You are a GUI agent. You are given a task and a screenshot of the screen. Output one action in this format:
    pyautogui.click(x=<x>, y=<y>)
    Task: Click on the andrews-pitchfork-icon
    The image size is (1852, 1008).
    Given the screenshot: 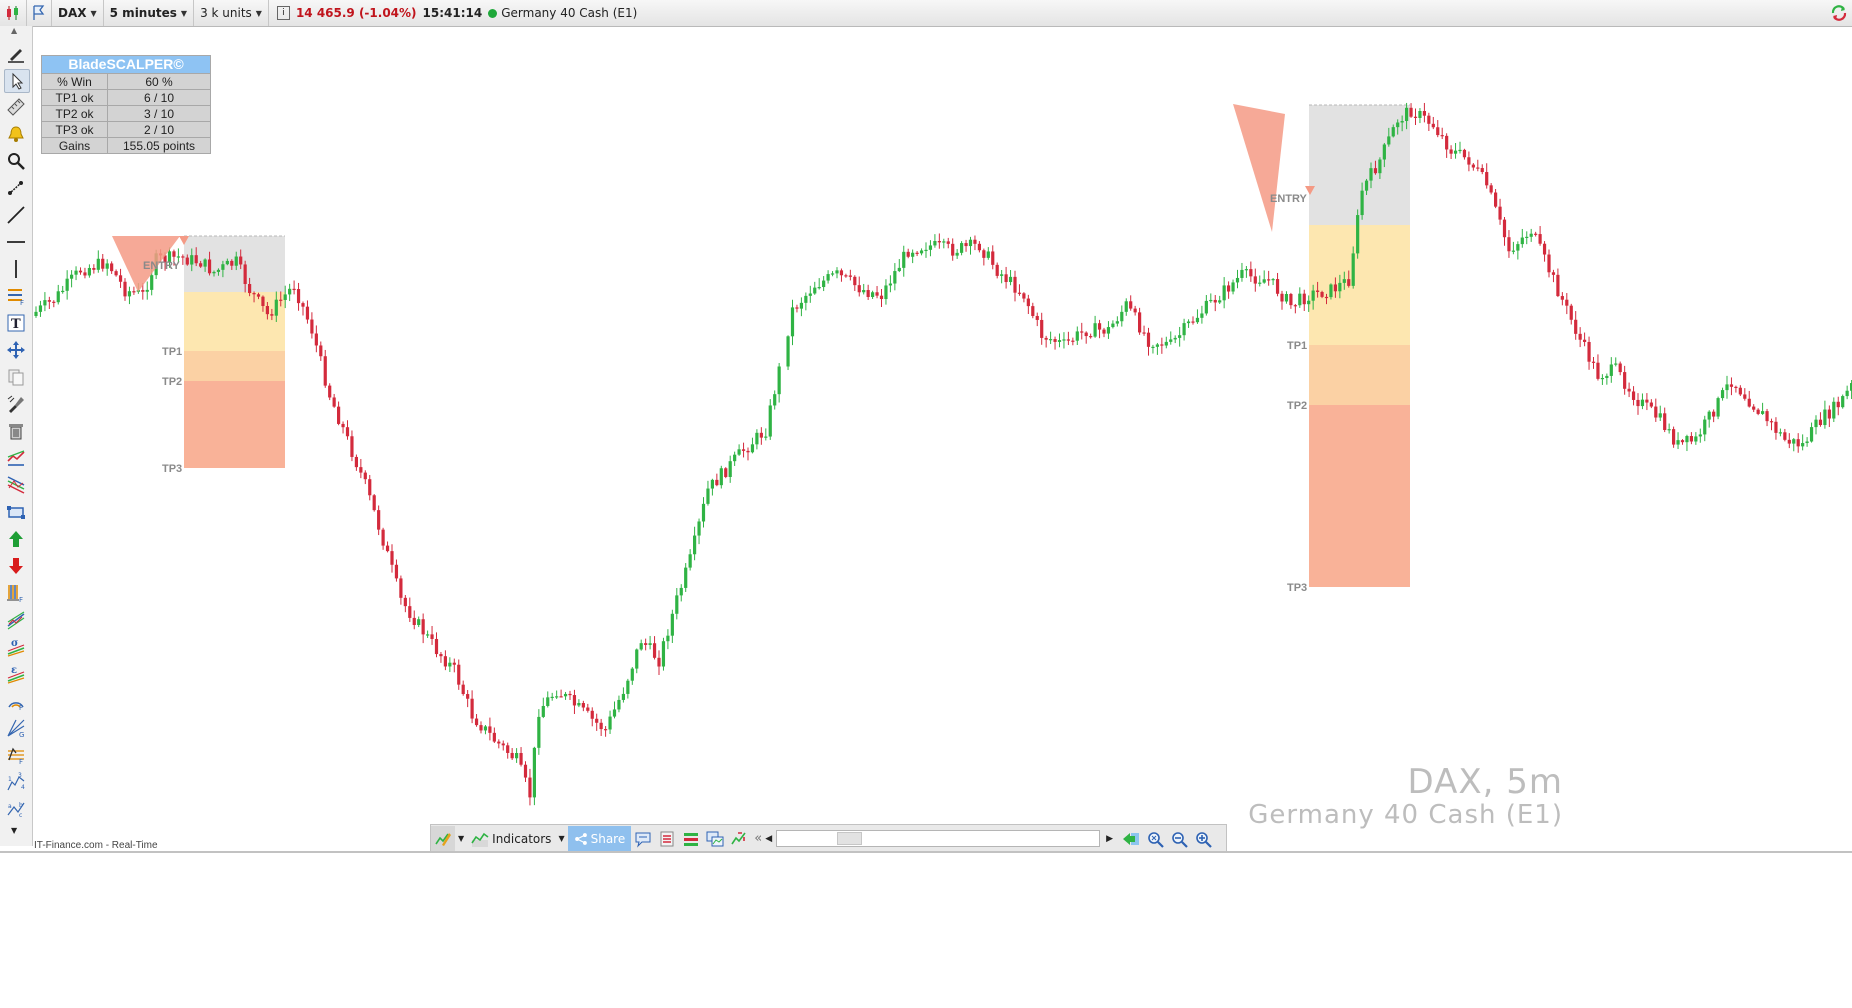 What is the action you would take?
    pyautogui.click(x=16, y=620)
    